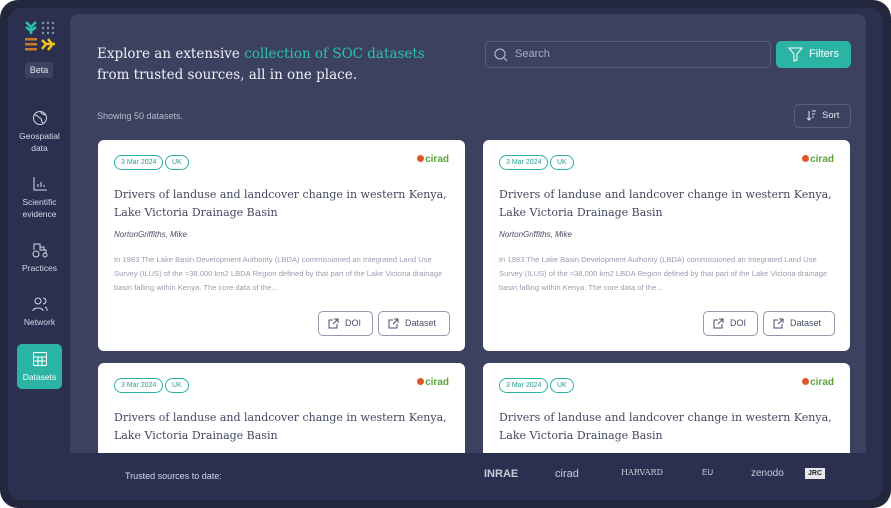  What do you see at coordinates (40, 184) in the screenshot?
I see `bar-chart-icon` at bounding box center [40, 184].